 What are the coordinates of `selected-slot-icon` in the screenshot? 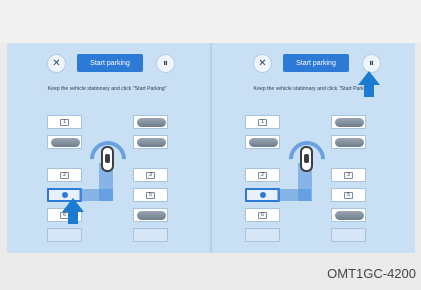 It's located at (262, 195).